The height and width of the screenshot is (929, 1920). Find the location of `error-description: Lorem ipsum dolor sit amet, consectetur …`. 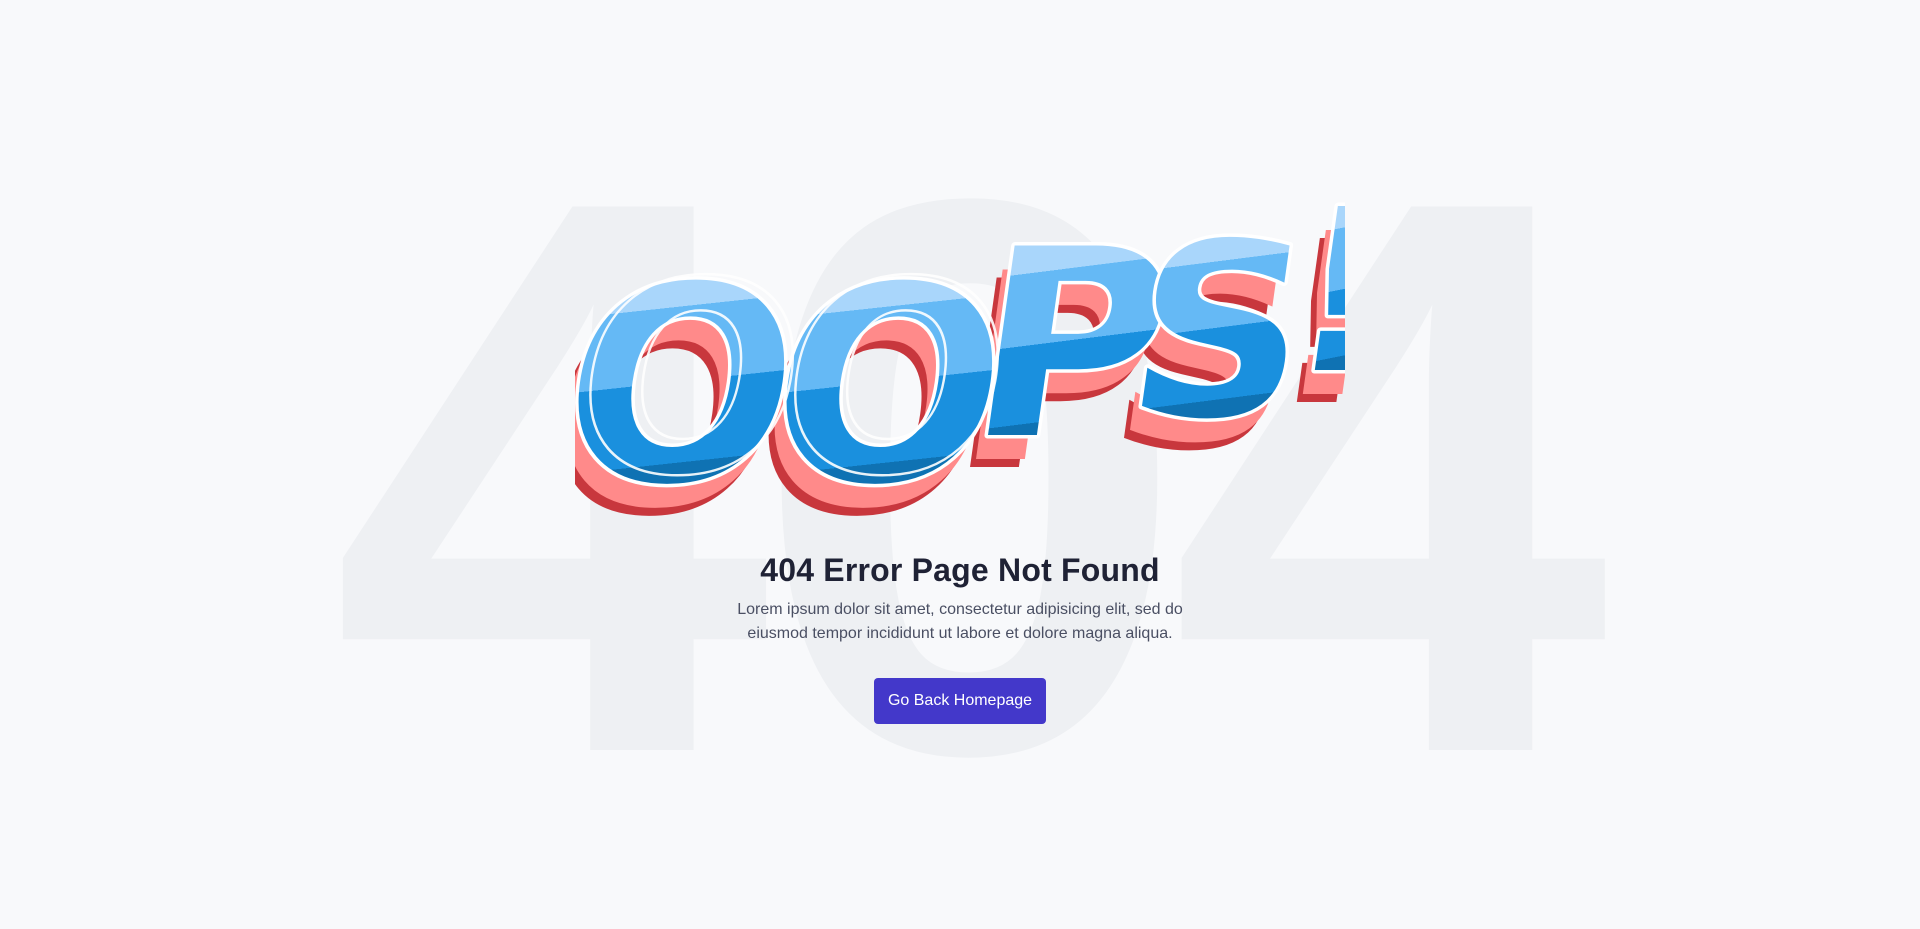

error-description: Lorem ipsum dolor sit amet, consectetur … is located at coordinates (960, 621).